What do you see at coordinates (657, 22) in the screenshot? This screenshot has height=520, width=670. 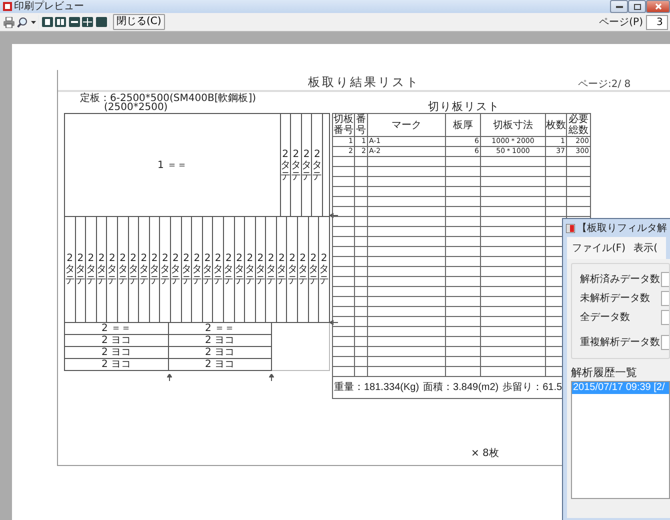 I see `page-field: 3` at bounding box center [657, 22].